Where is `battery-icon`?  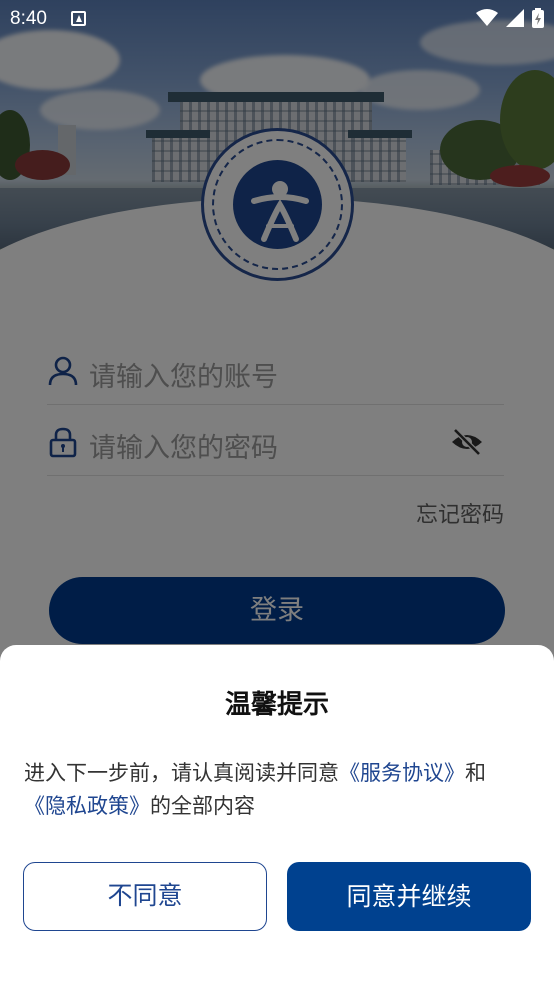 battery-icon is located at coordinates (538, 18).